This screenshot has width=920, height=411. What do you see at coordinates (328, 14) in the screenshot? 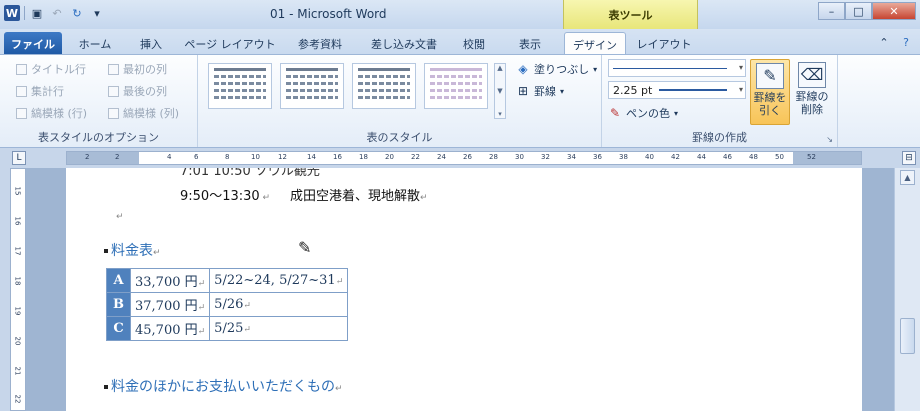
I see `window-title: 01 - Microsoft Word` at bounding box center [328, 14].